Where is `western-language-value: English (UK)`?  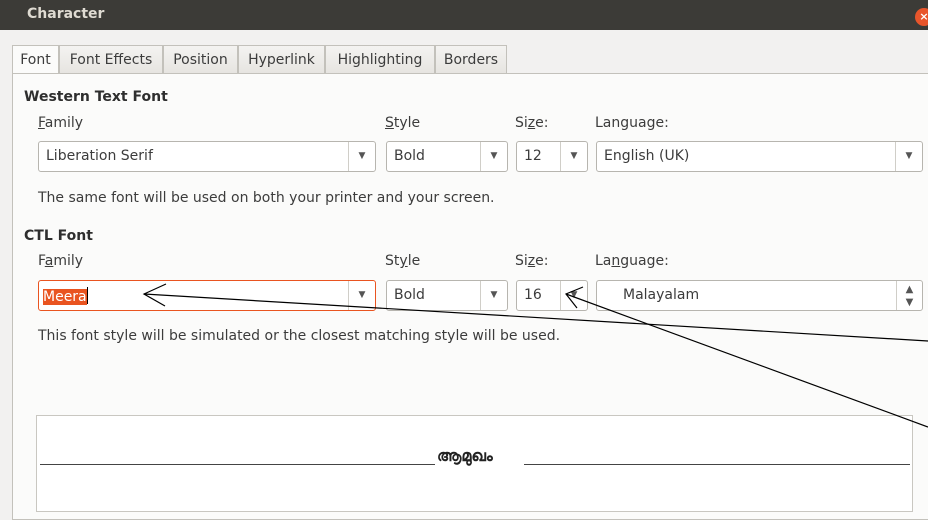 western-language-value: English (UK) is located at coordinates (647, 156).